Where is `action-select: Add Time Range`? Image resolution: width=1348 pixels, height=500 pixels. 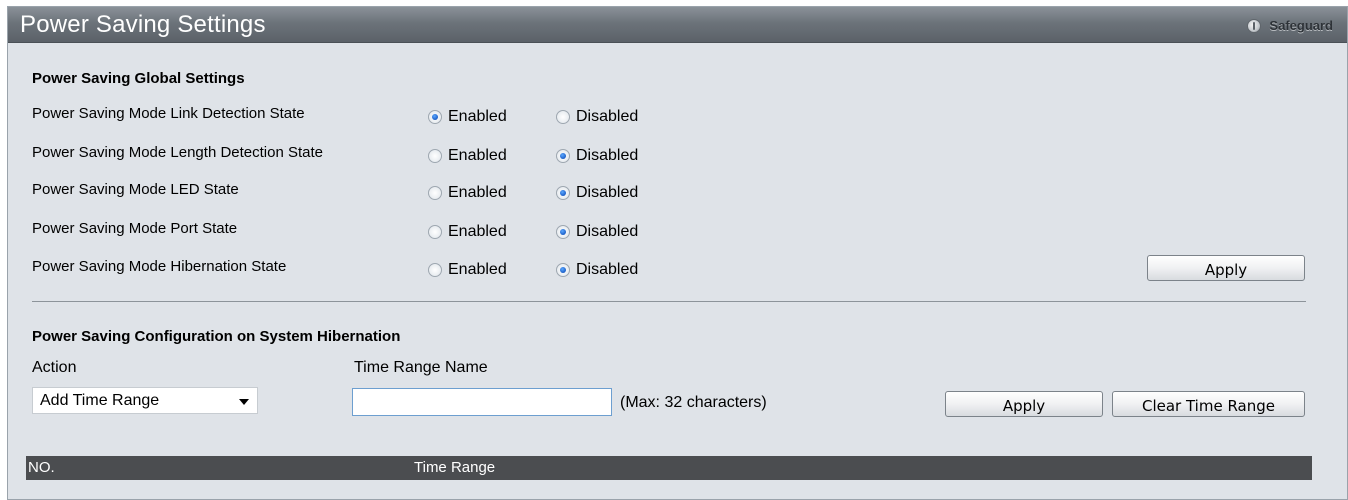 action-select: Add Time Range is located at coordinates (145, 400).